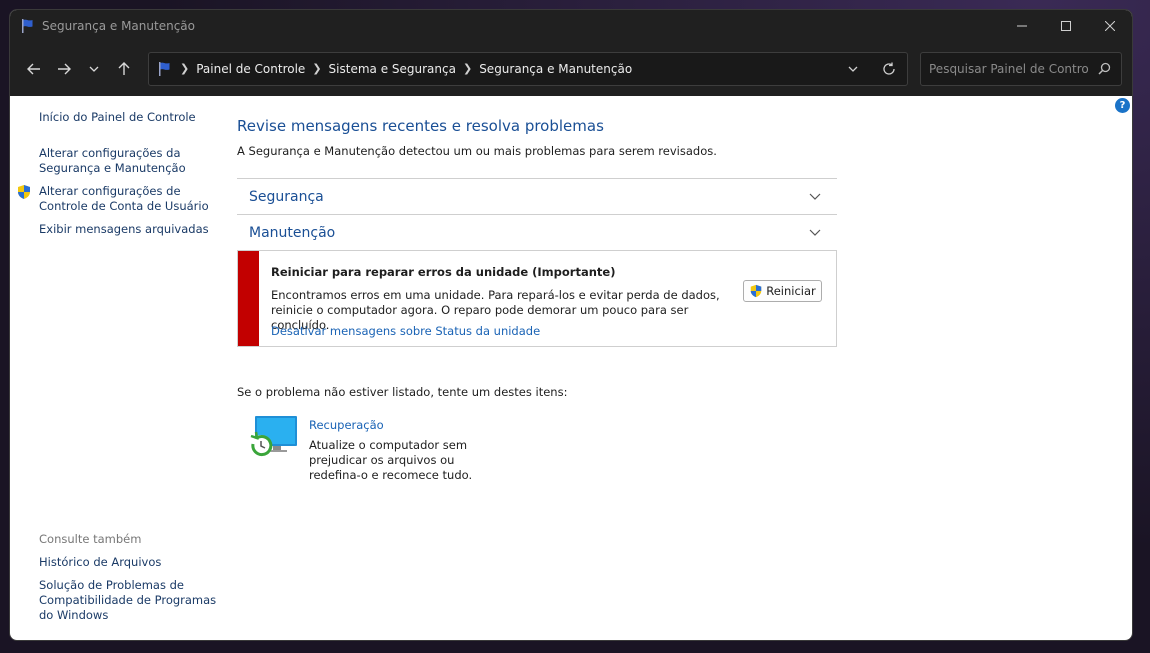 The image size is (1150, 653). I want to click on search-box, so click(1021, 68).